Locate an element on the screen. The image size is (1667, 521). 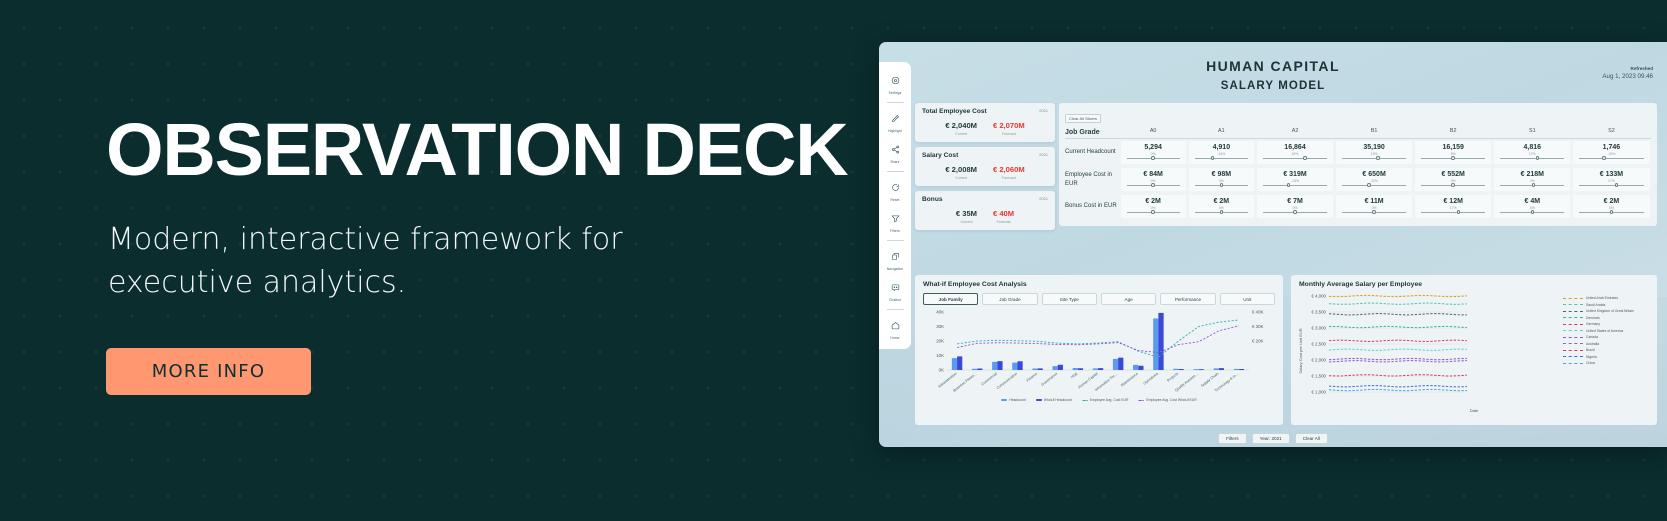
matrix-cell-box: € 650M -11% is located at coordinates (1374, 179).